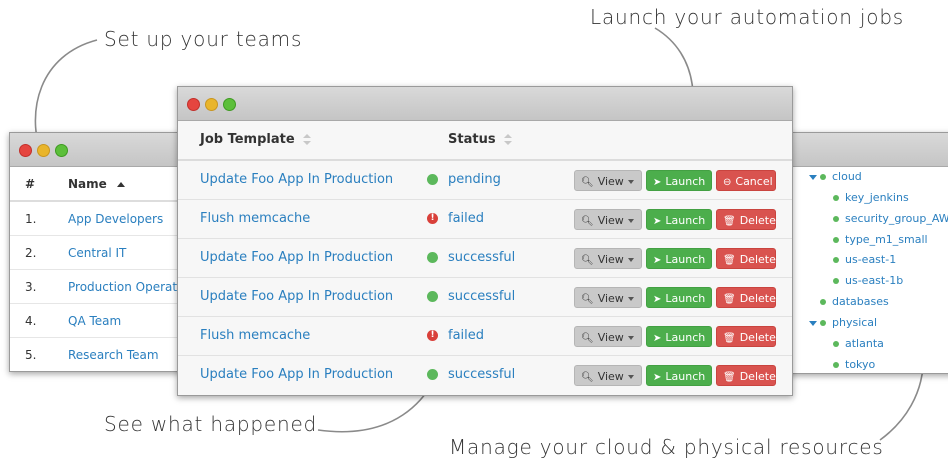 This screenshot has height=472, width=948. Describe the element at coordinates (841, 176) in the screenshot. I see `tree-group-cloud: cloud` at that location.